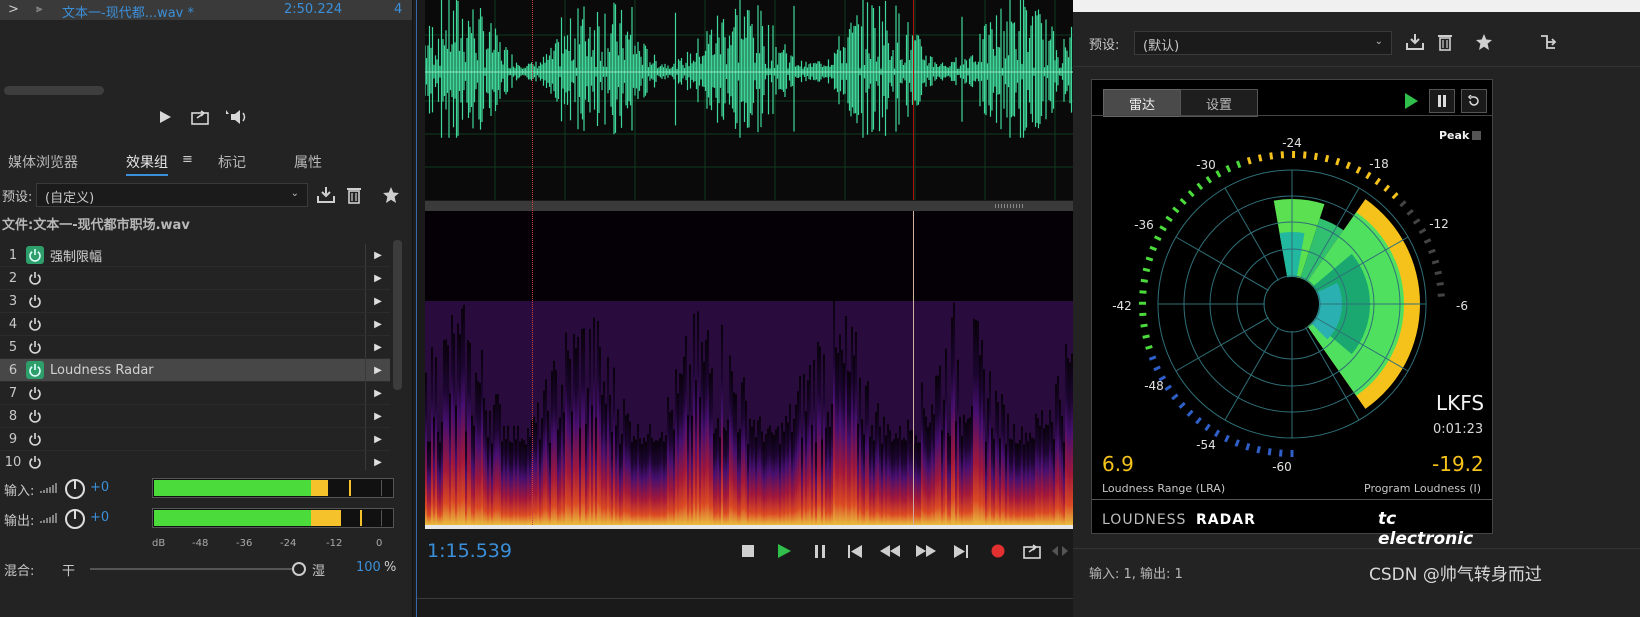 The image size is (1640, 617). What do you see at coordinates (1144, 520) in the screenshot?
I see `brand-loudness: LOUDNESS` at bounding box center [1144, 520].